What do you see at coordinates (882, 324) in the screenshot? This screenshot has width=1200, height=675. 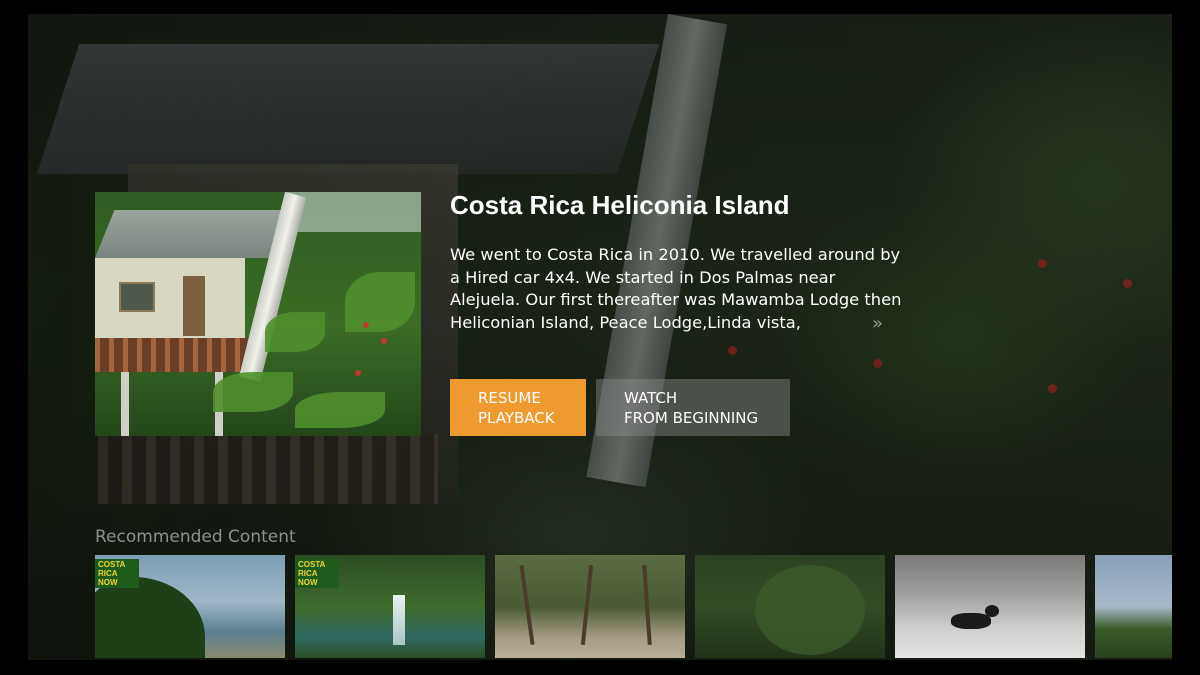 I see `chevron-double-right-icon: »` at bounding box center [882, 324].